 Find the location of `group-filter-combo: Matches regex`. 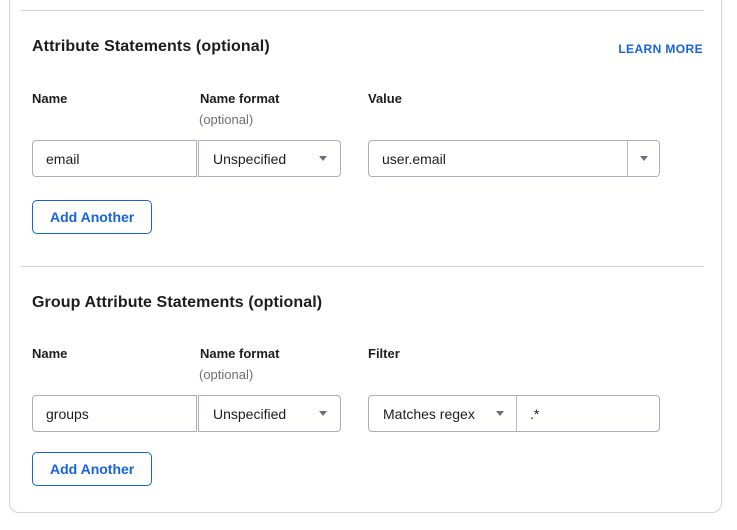

group-filter-combo: Matches regex is located at coordinates (514, 413).